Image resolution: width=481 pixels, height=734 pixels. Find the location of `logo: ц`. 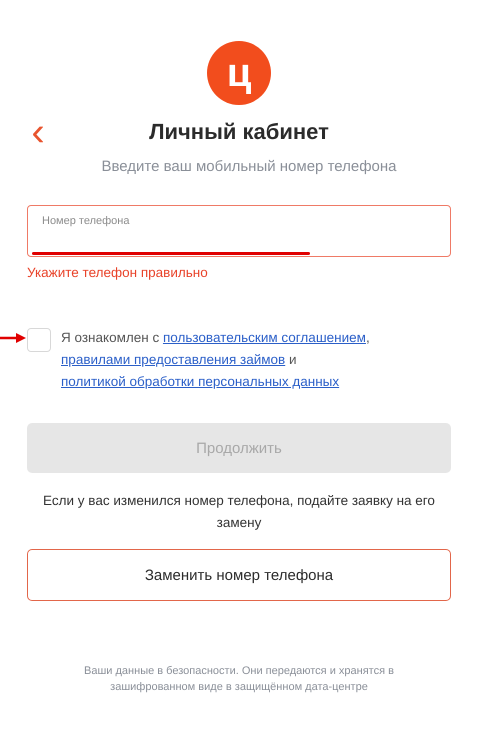

logo: ц is located at coordinates (239, 73).